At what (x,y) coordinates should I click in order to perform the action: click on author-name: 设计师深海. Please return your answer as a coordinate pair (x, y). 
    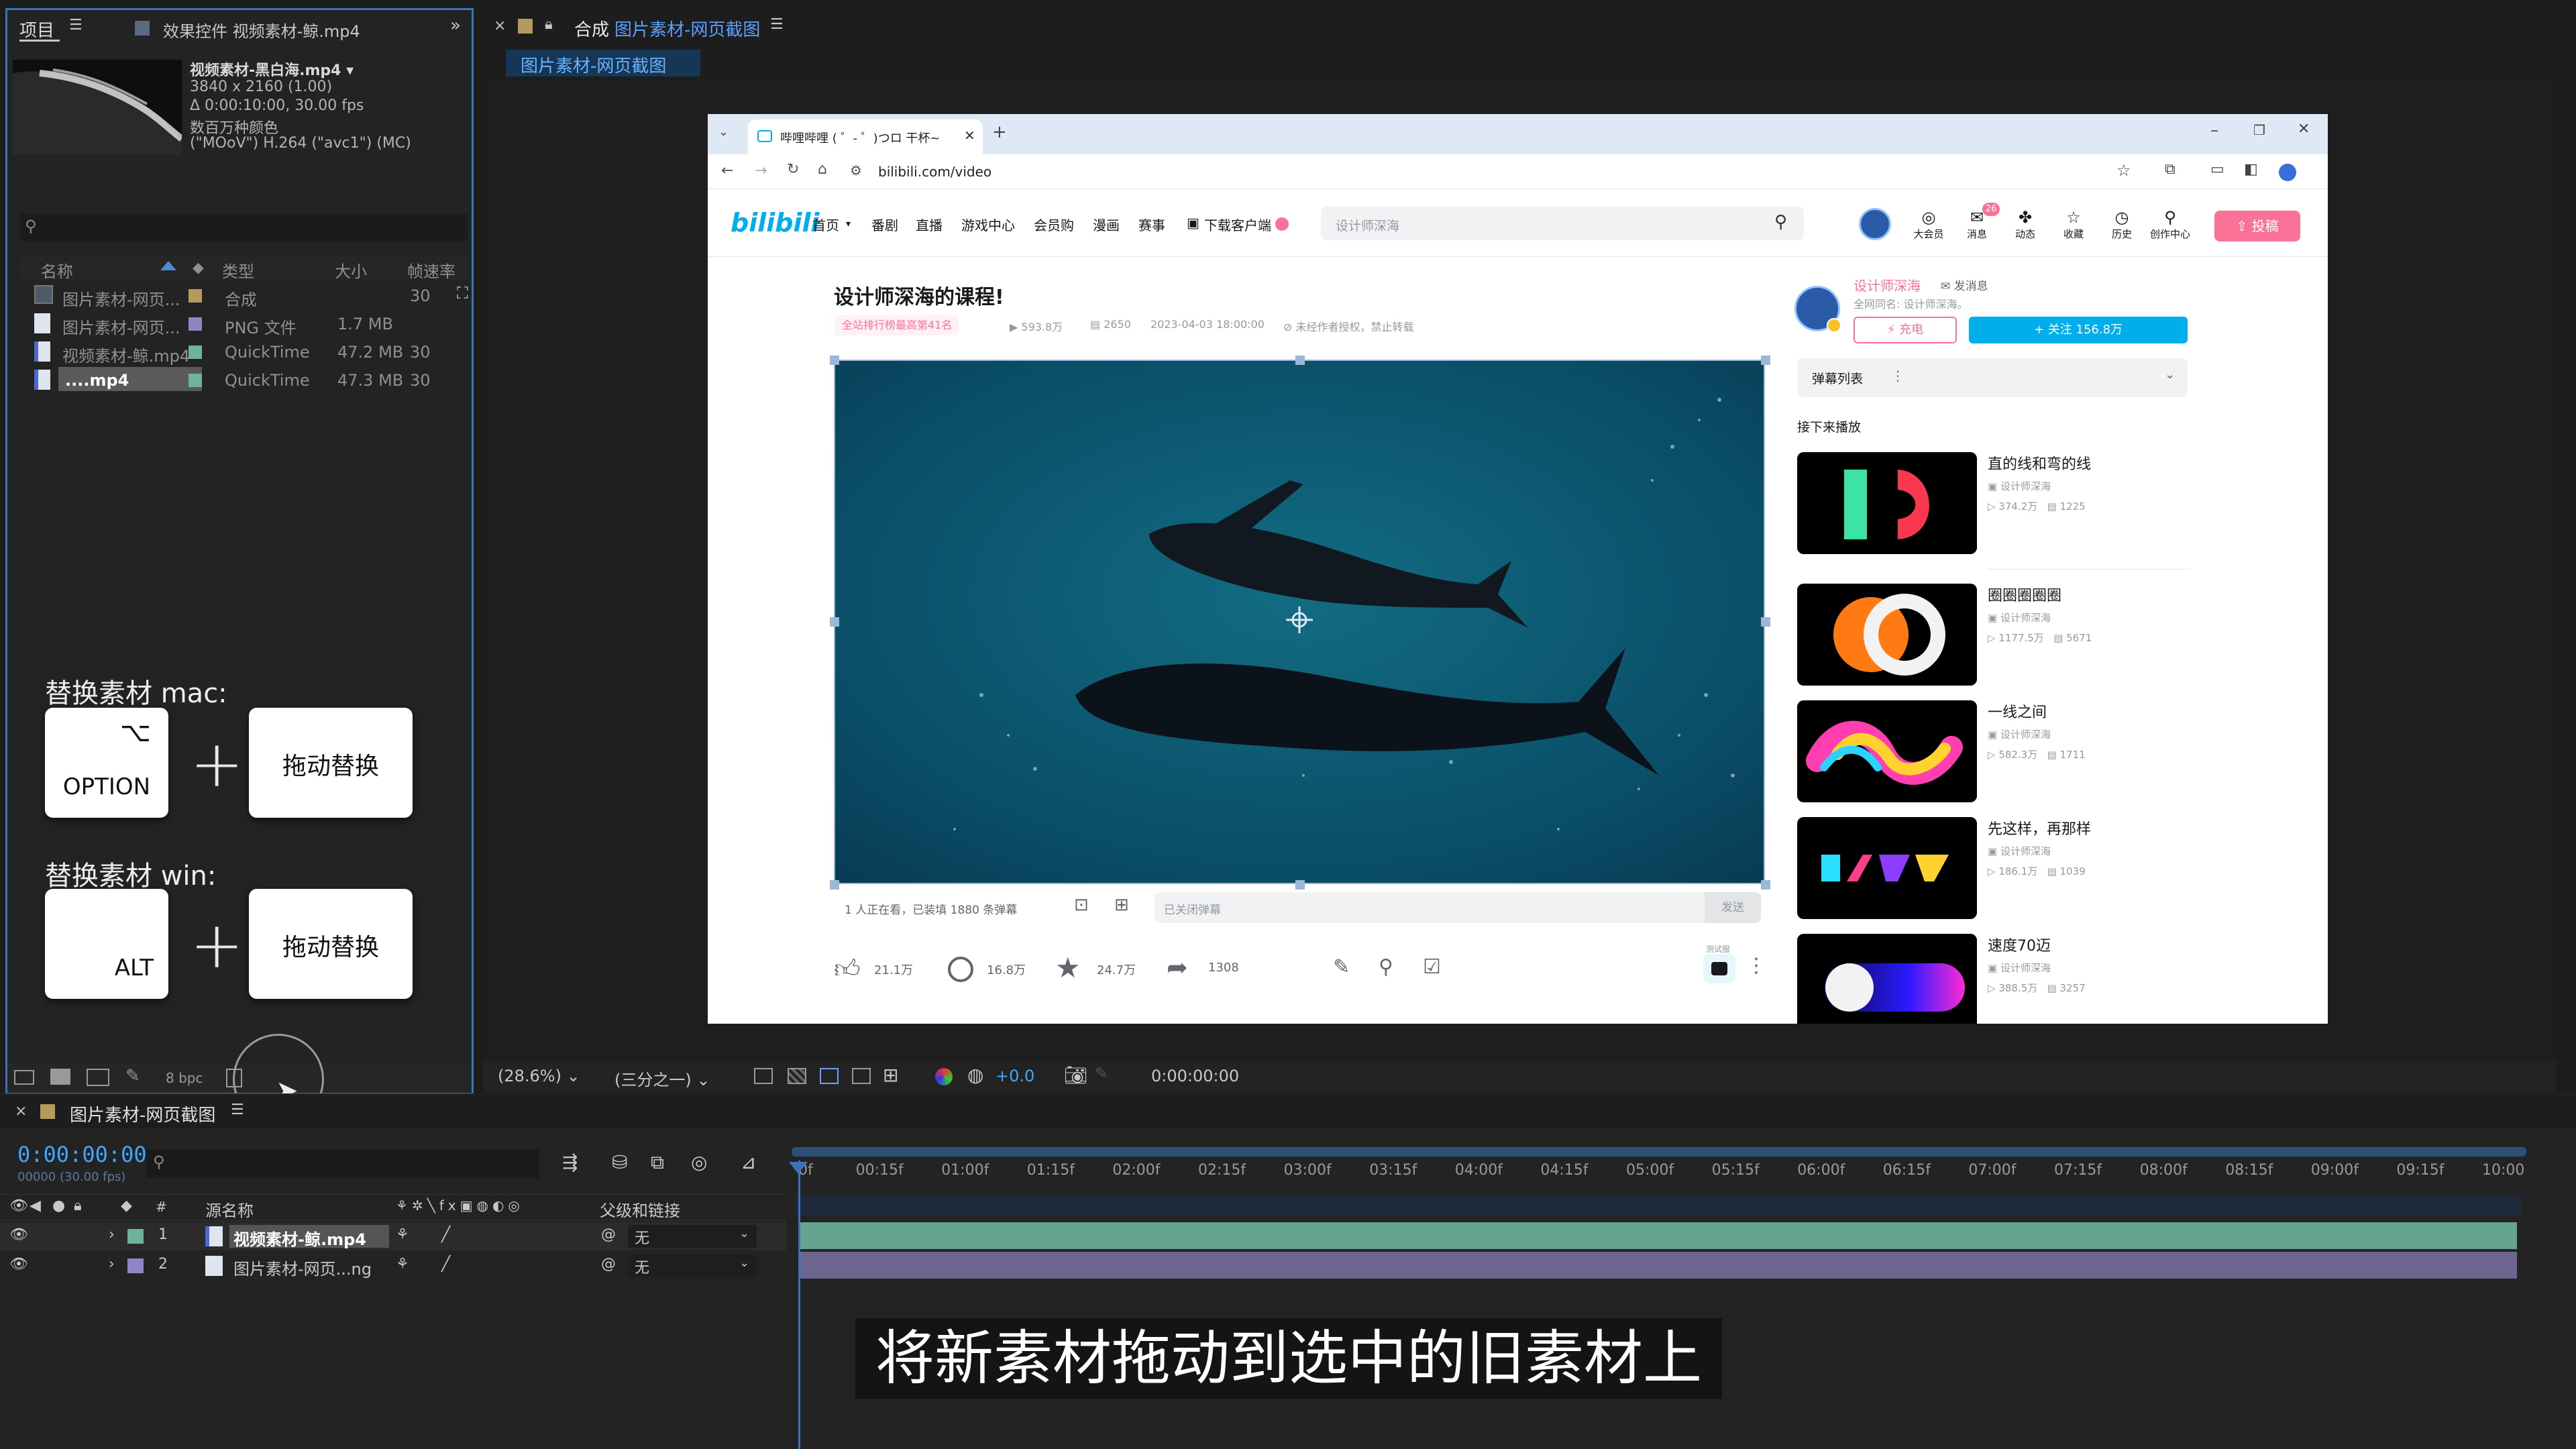
    Looking at the image, I should click on (1887, 284).